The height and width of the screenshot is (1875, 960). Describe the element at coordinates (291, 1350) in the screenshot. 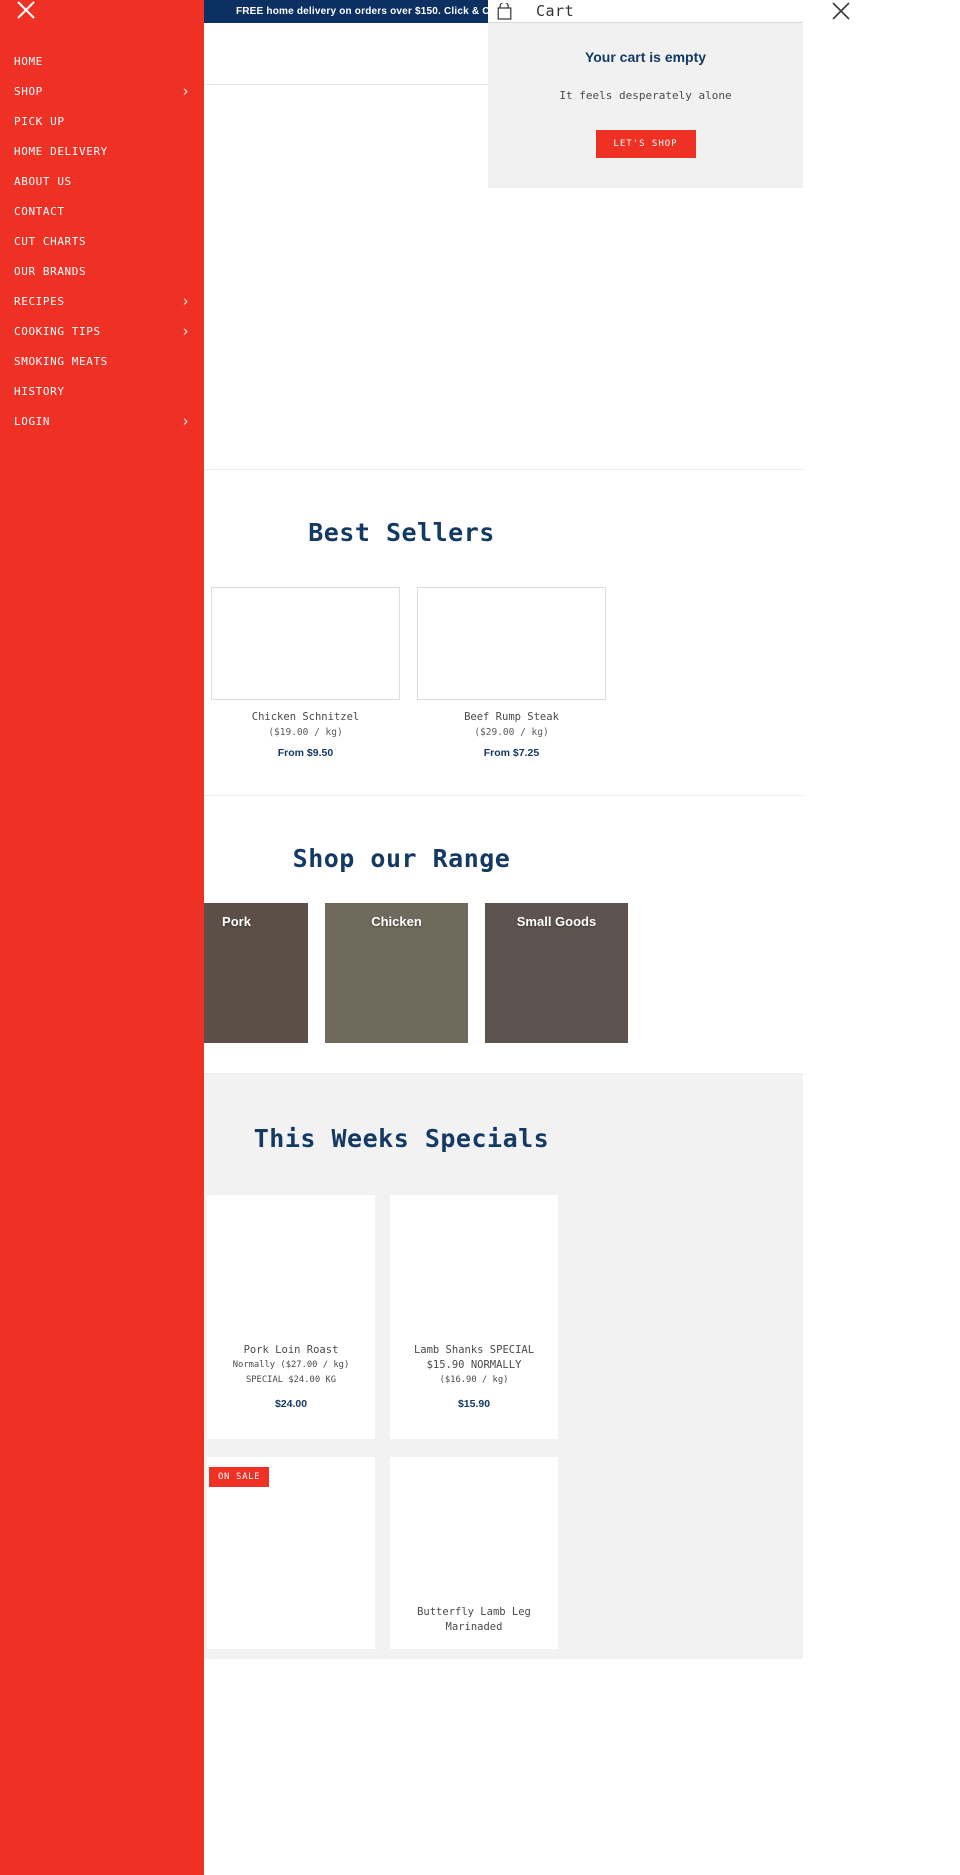

I see `special-name: Pork Loin Roast` at that location.